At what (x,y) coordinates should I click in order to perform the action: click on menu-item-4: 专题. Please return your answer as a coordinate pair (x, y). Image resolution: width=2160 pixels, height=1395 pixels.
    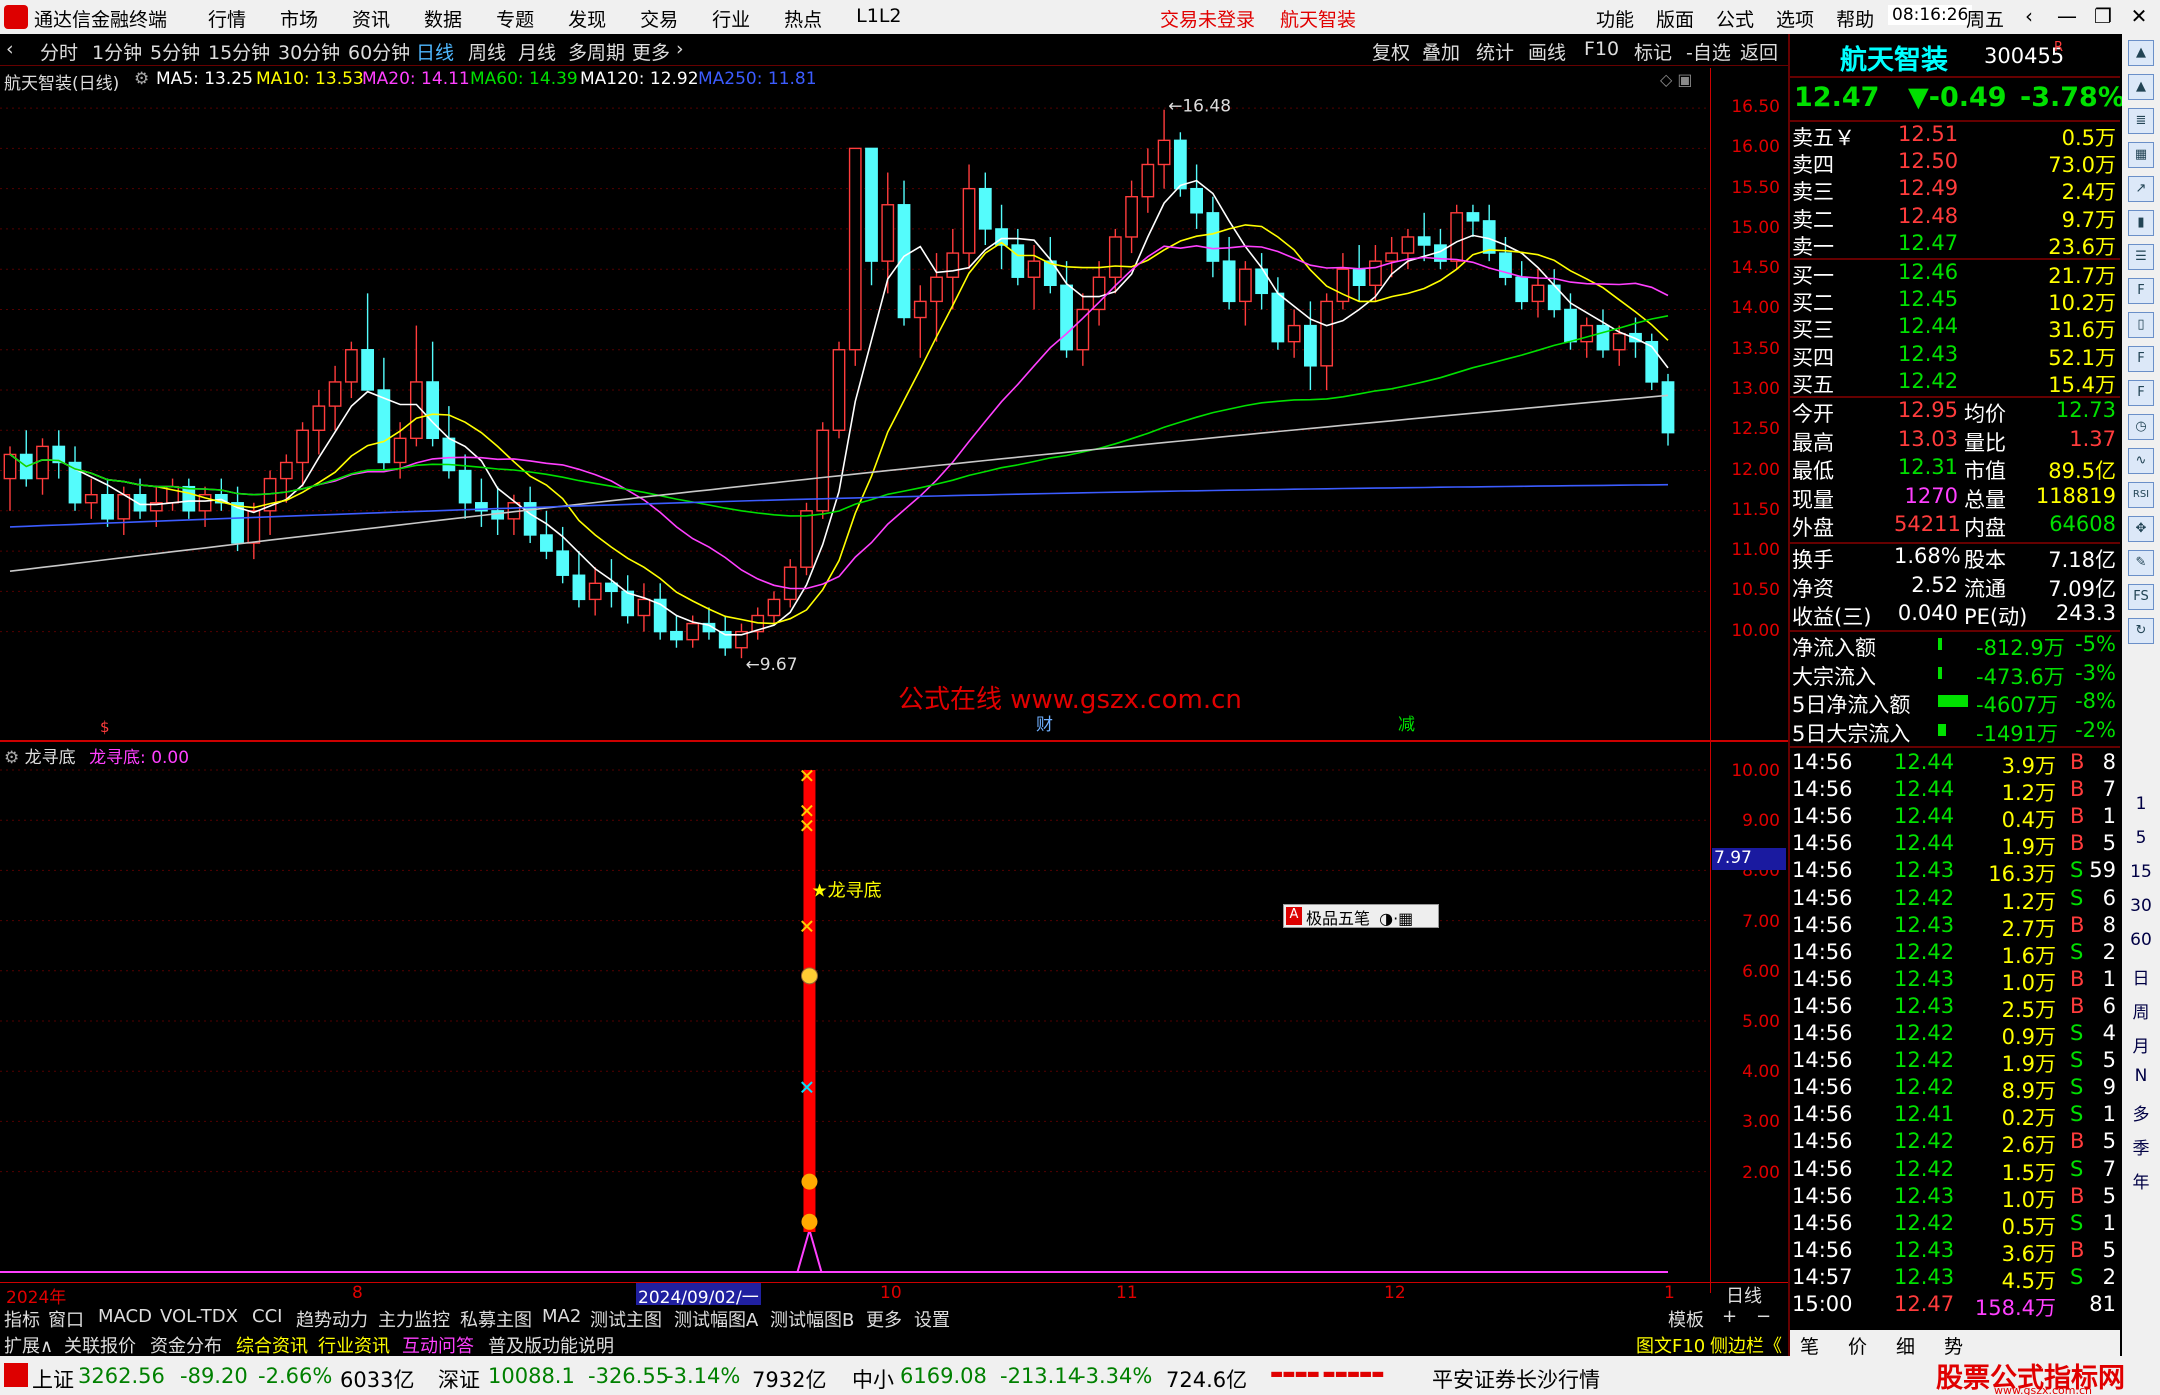
    Looking at the image, I should click on (515, 18).